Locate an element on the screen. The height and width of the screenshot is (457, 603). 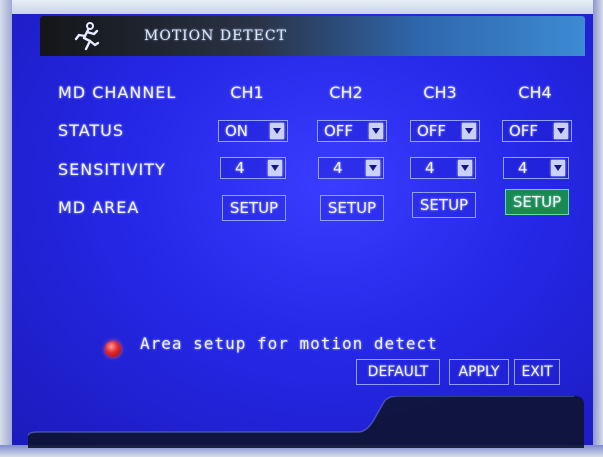
status-select-ch4: OFF is located at coordinates (537, 131).